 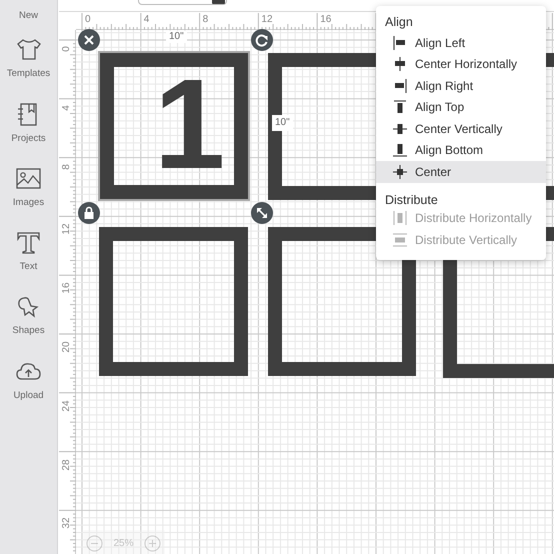 What do you see at coordinates (89, 40) in the screenshot?
I see `delete-button` at bounding box center [89, 40].